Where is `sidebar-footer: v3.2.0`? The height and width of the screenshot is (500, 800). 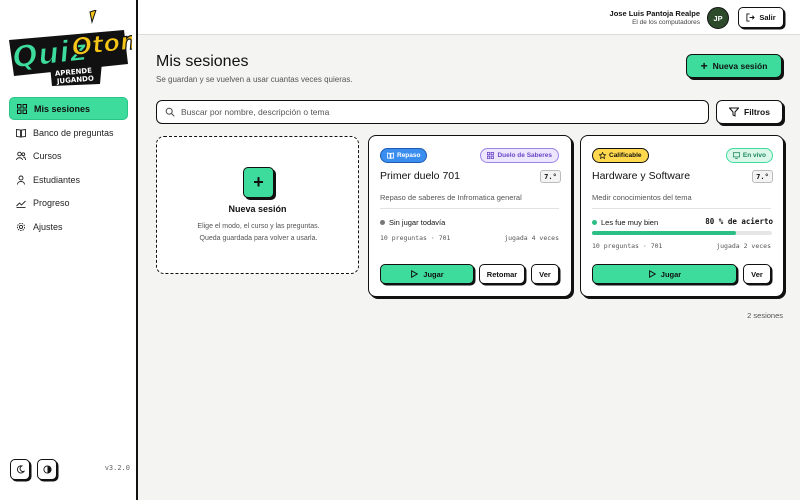 sidebar-footer: v3.2.0 is located at coordinates (70, 470).